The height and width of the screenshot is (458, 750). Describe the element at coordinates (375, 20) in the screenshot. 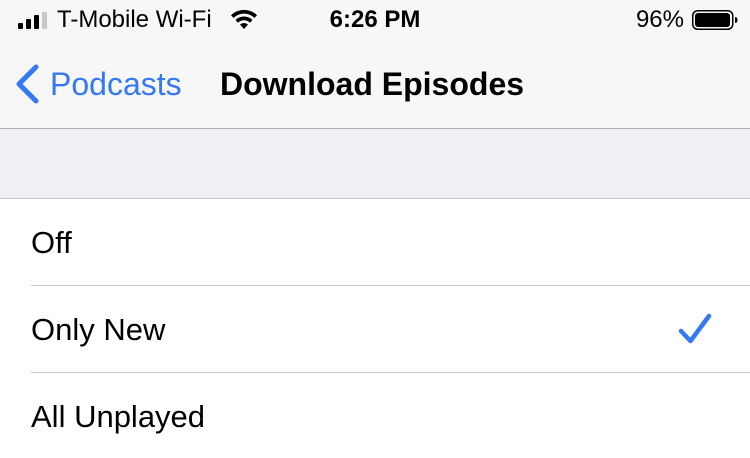

I see `status-bar: T-Mobile Wi-Fi 6:26 PM 96%` at that location.